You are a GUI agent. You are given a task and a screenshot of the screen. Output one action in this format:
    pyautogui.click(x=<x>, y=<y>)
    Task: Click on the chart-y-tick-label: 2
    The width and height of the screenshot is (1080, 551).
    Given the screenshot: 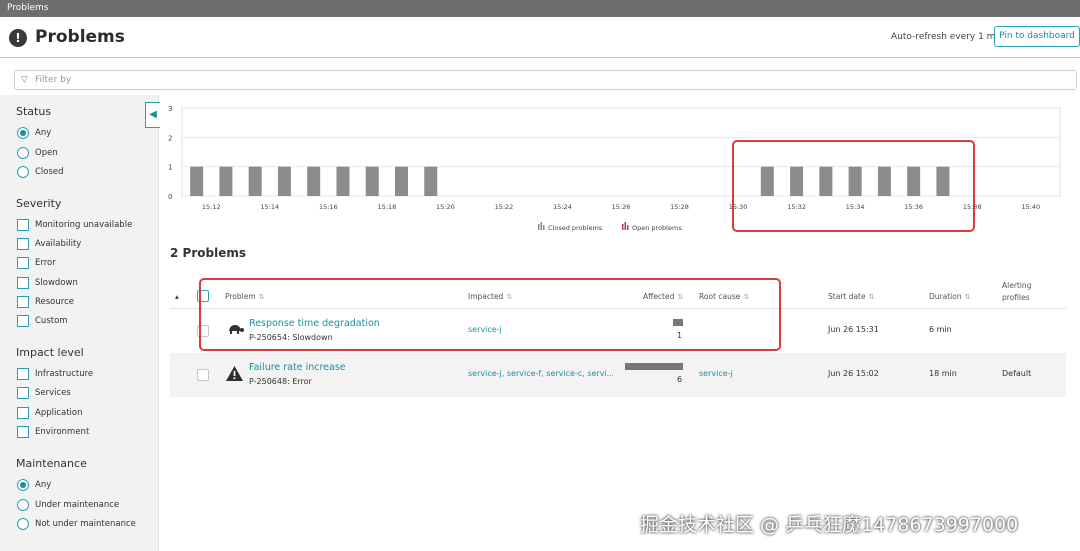 What is the action you would take?
    pyautogui.click(x=170, y=138)
    